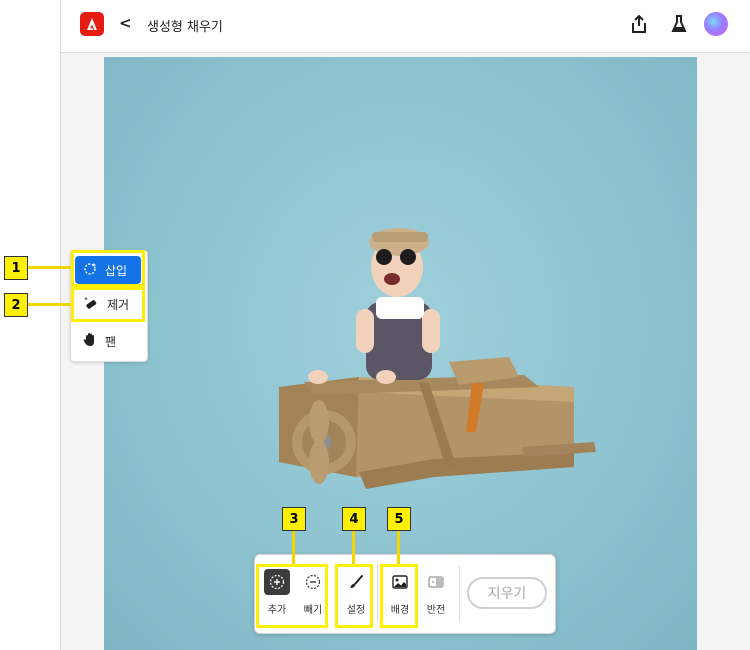 Image resolution: width=750 pixels, height=650 pixels. Describe the element at coordinates (354, 596) in the screenshot. I see `callout-highlight-settings` at that location.